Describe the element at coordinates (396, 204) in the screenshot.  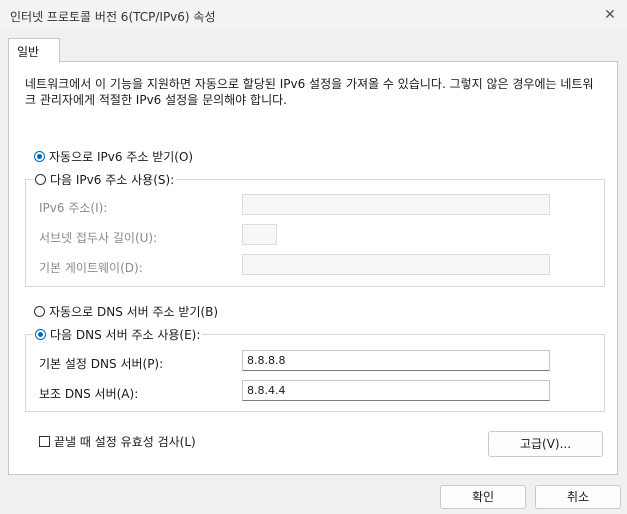
I see `ipv6-address-field` at that location.